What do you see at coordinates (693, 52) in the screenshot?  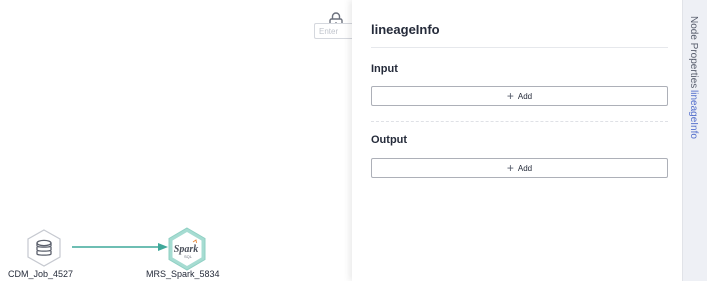 I see `tab-node-properties: Node Properties` at bounding box center [693, 52].